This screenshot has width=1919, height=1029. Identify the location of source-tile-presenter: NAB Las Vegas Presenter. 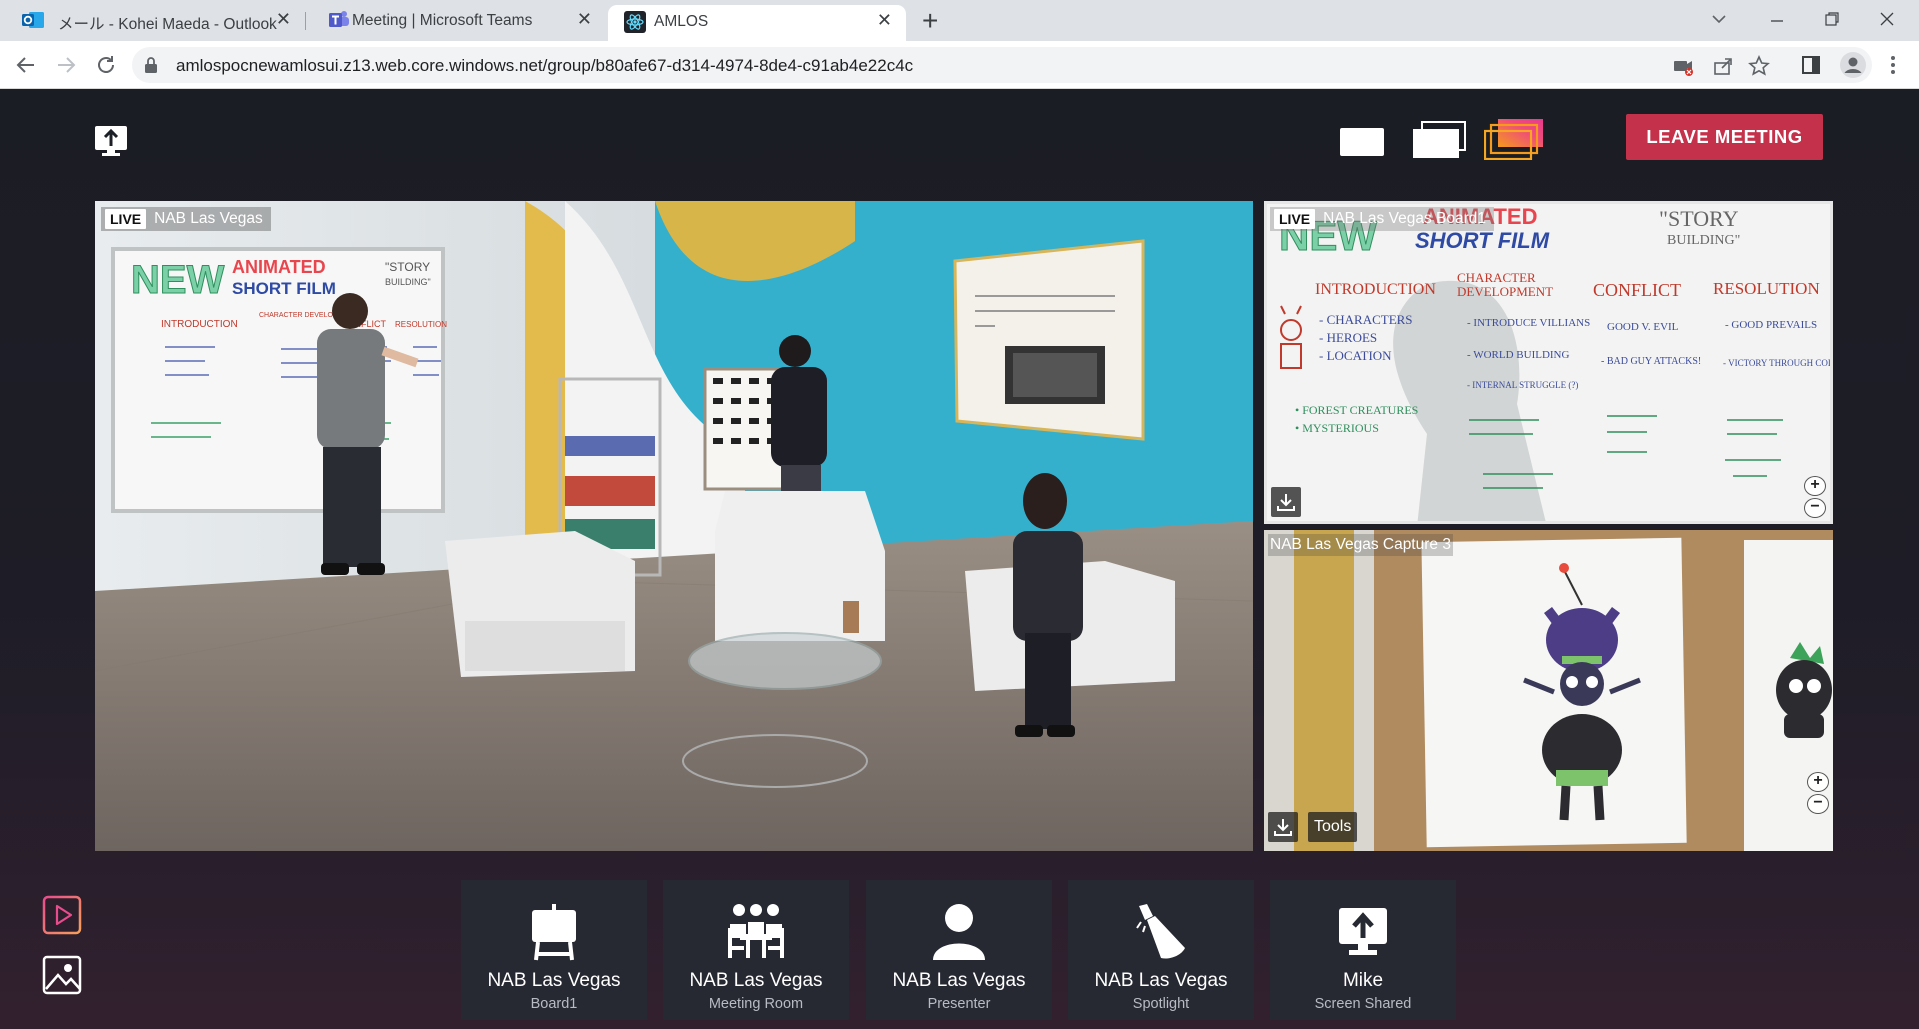
(959, 950).